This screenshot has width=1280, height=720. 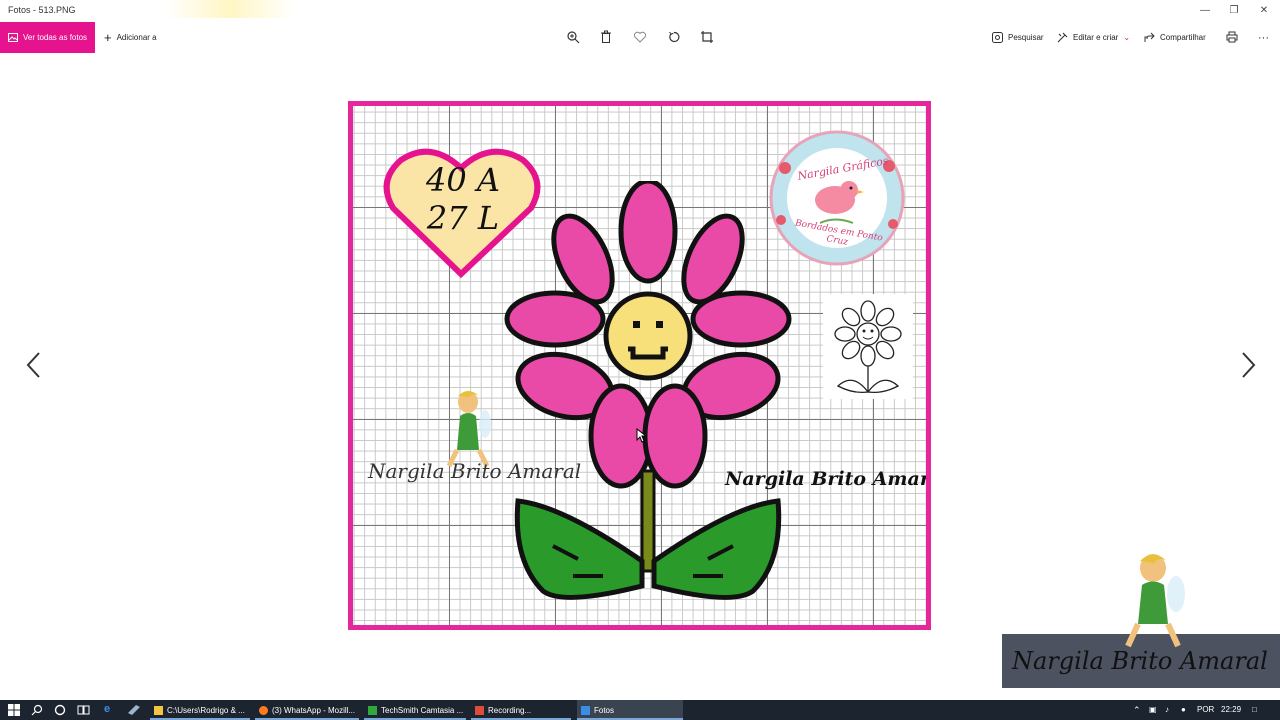 What do you see at coordinates (868, 346) in the screenshot?
I see `daisy-outline-drawing` at bounding box center [868, 346].